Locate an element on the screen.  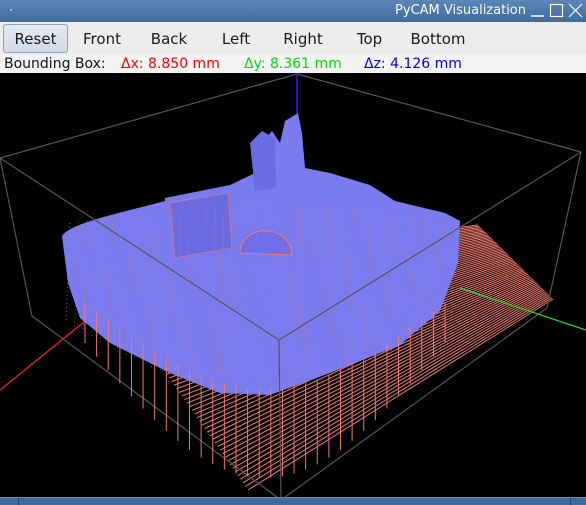
minimize-icon is located at coordinates (537, 10).